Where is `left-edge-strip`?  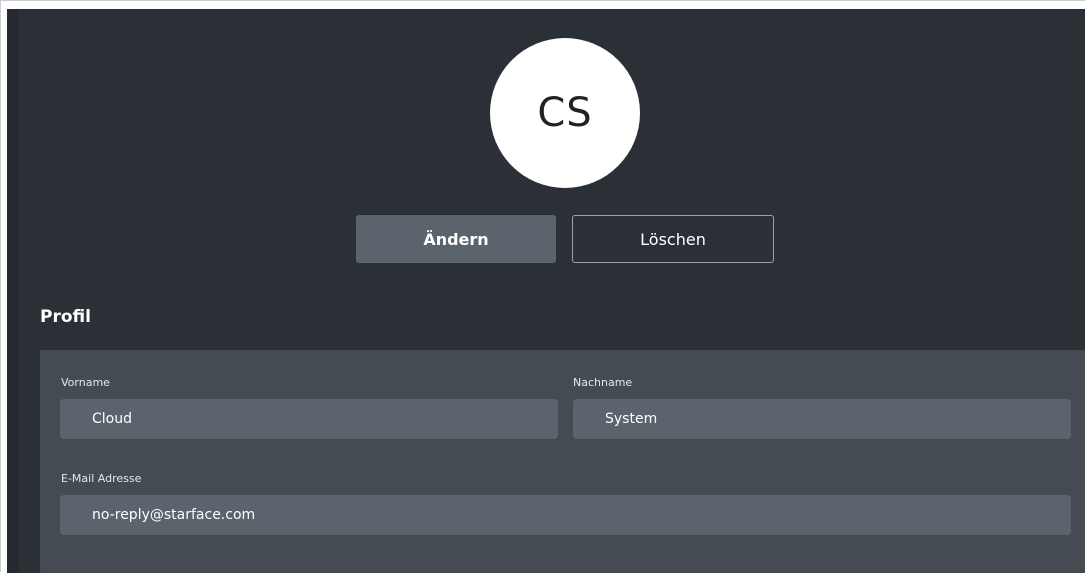 left-edge-strip is located at coordinates (13, 291).